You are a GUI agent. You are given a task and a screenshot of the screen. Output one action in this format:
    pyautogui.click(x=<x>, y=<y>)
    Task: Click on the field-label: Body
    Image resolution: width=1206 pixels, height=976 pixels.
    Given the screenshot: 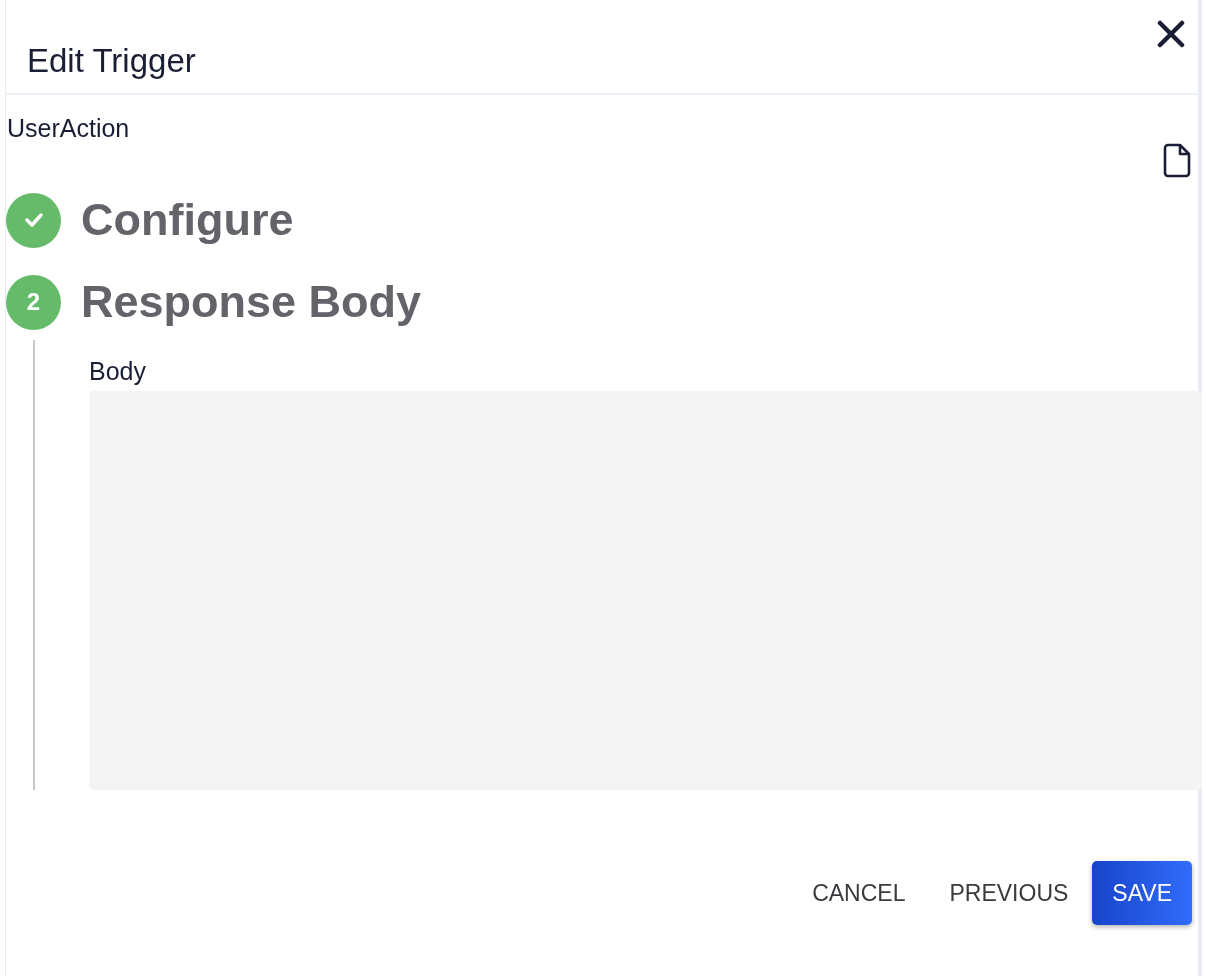 What is the action you would take?
    pyautogui.click(x=117, y=371)
    